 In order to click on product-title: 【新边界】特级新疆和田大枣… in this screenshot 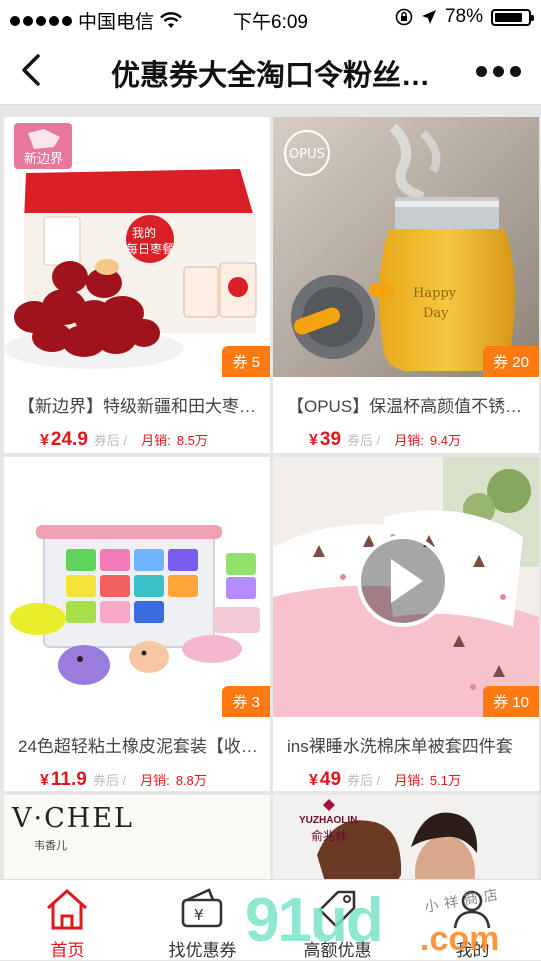, I will do `click(137, 406)`.